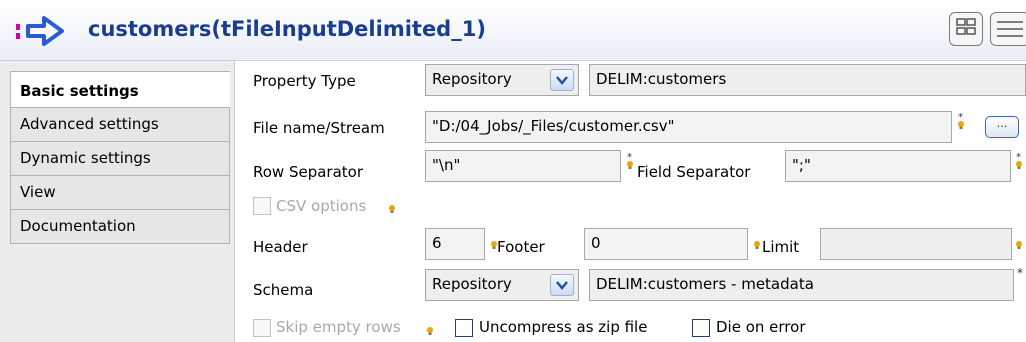  What do you see at coordinates (563, 327) in the screenshot?
I see `uncompress-zip-label: Uncompress as zip file` at bounding box center [563, 327].